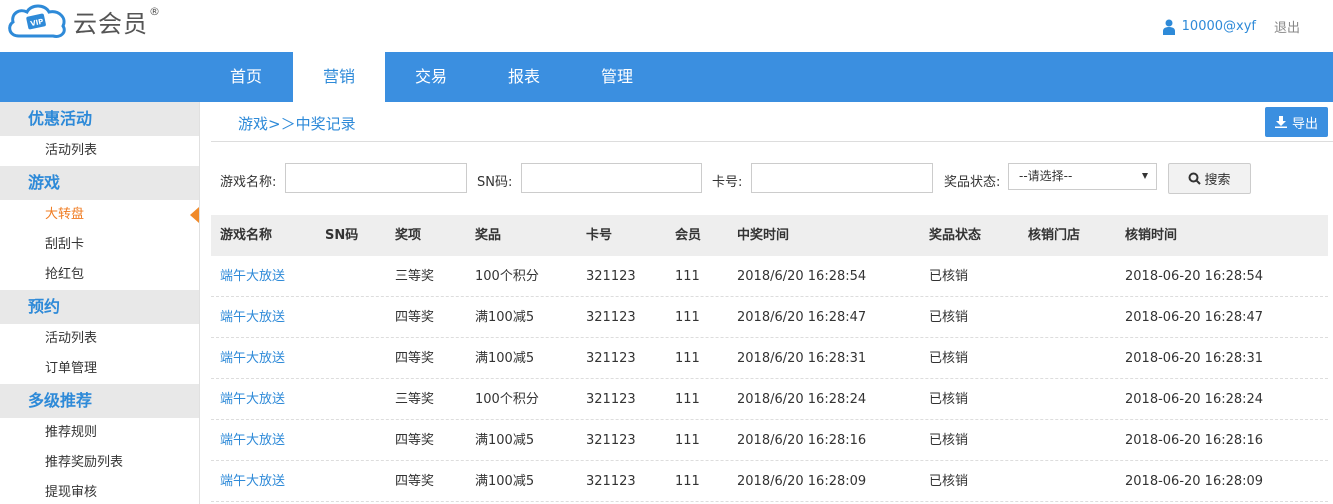 The width and height of the screenshot is (1333, 504). I want to click on user-icon, so click(1168, 27).